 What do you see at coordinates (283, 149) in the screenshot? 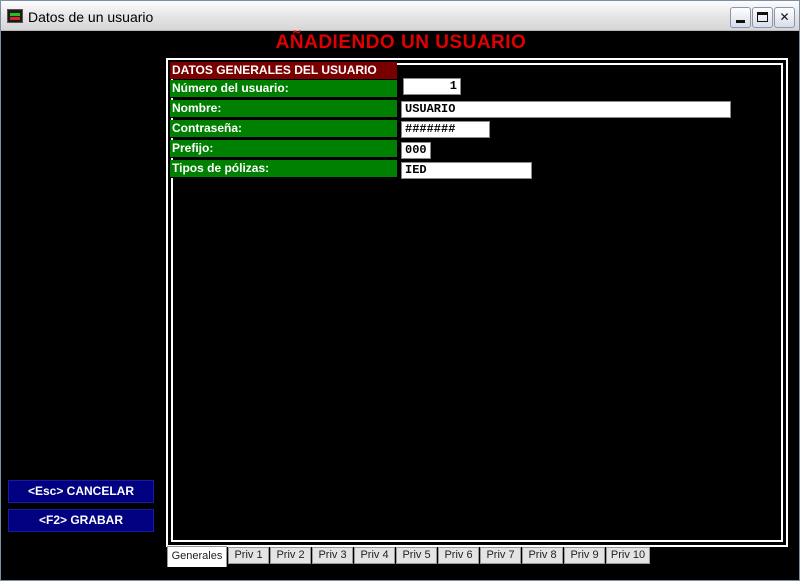
I see `prefijo-label: Prefijo:` at bounding box center [283, 149].